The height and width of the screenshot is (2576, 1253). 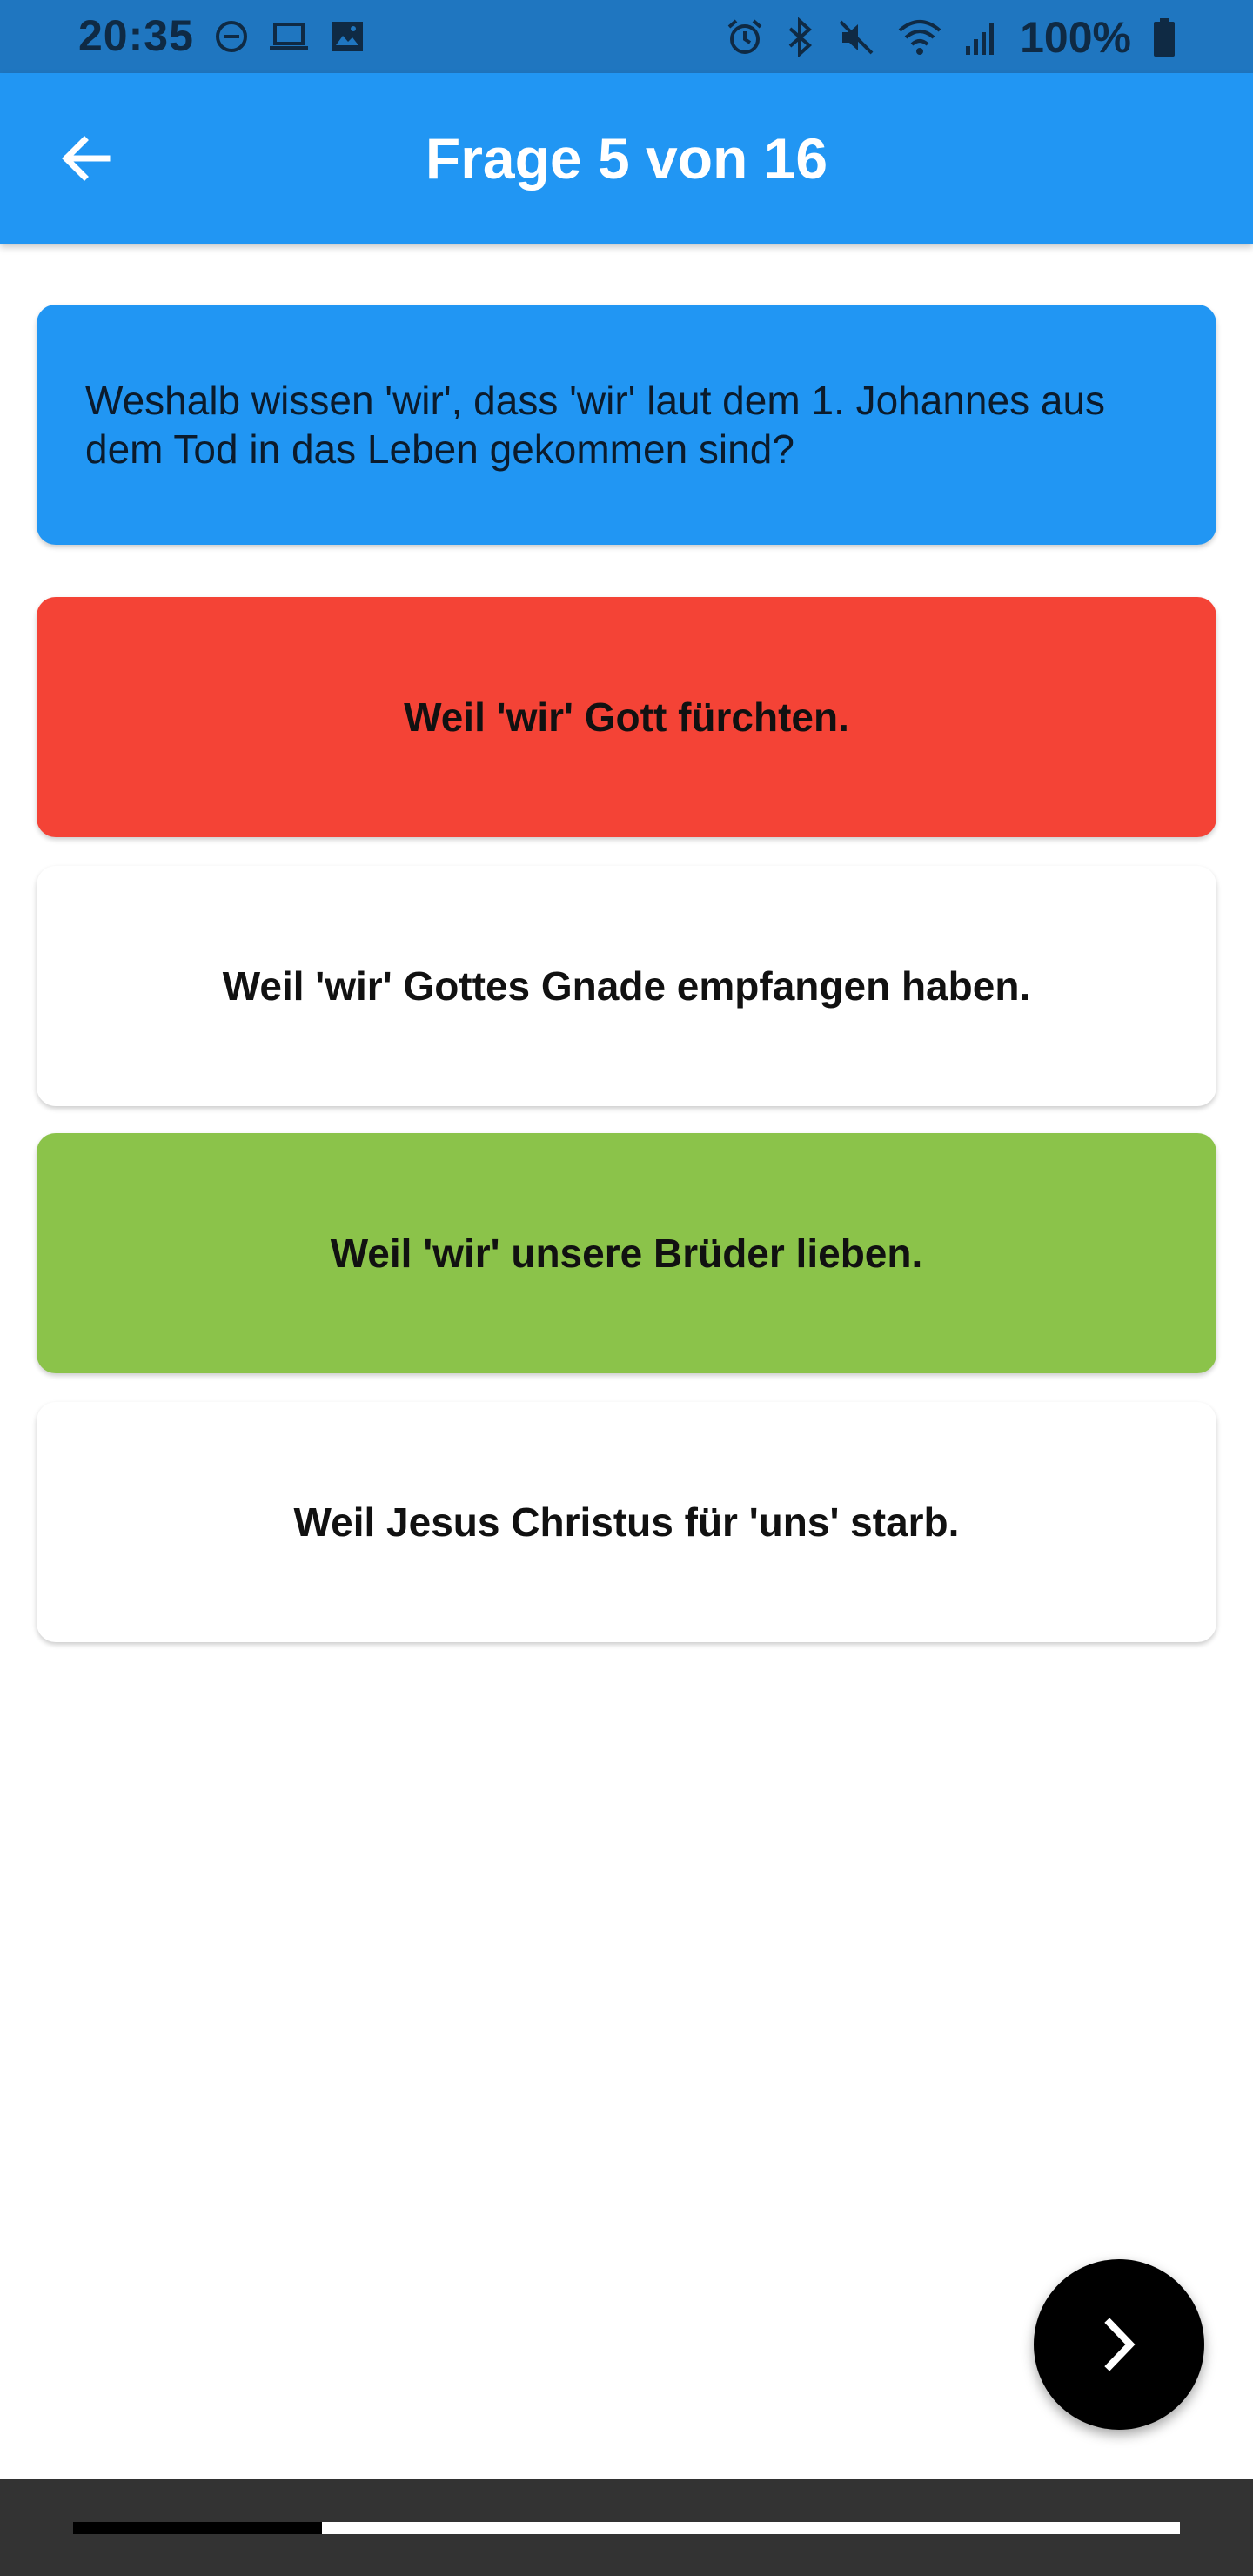 I want to click on signal-icon, so click(x=981, y=39).